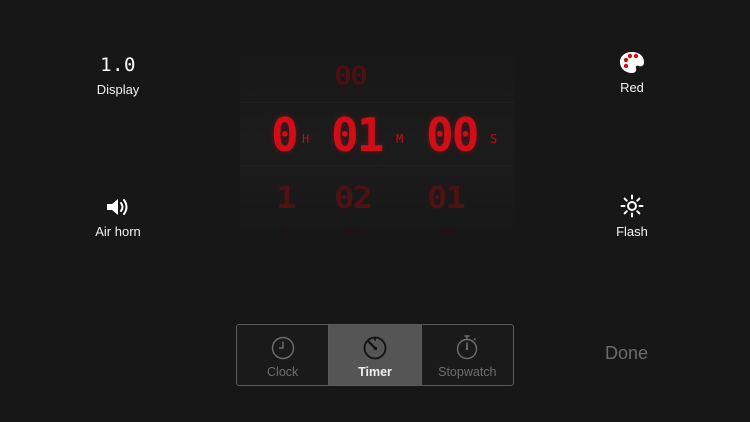 The width and height of the screenshot is (750, 422). What do you see at coordinates (632, 87) in the screenshot?
I see `color-label: Red` at bounding box center [632, 87].